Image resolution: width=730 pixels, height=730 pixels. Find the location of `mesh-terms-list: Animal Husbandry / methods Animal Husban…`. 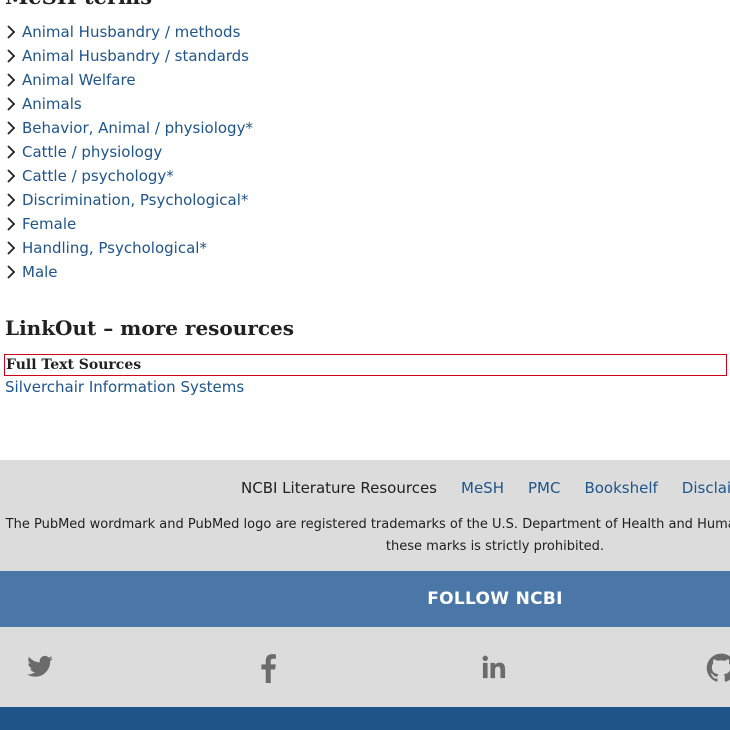

mesh-terms-list: Animal Husbandry / methods Animal Husban… is located at coordinates (126, 152).